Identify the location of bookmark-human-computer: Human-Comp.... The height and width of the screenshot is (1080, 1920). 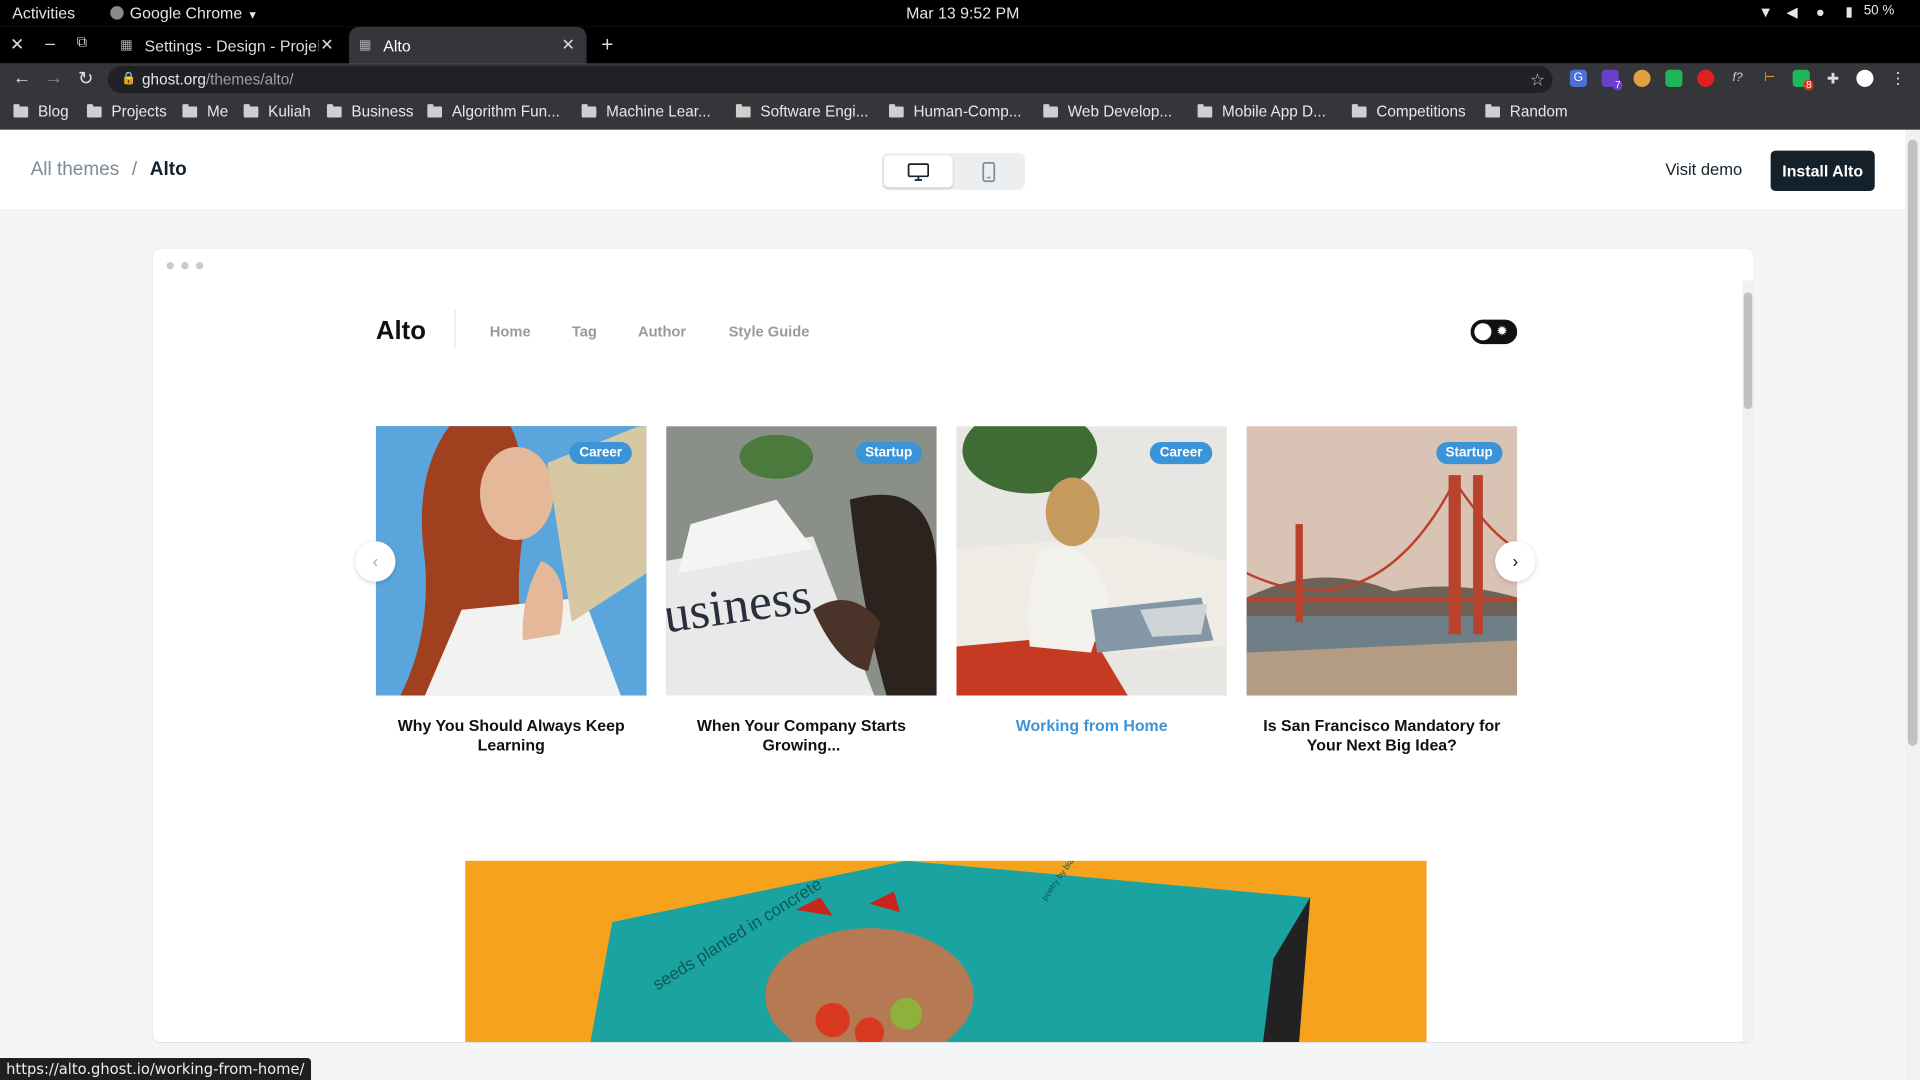
(955, 111).